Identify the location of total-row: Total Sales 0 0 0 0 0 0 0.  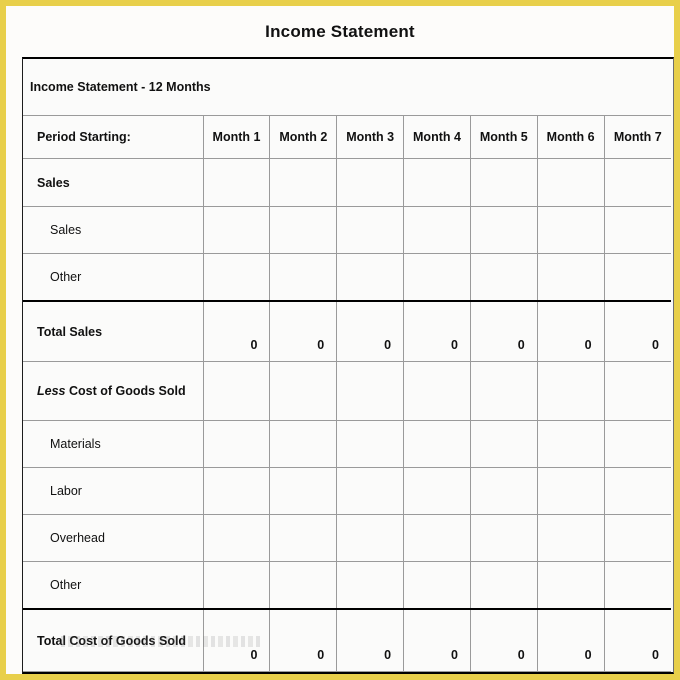
(347, 331).